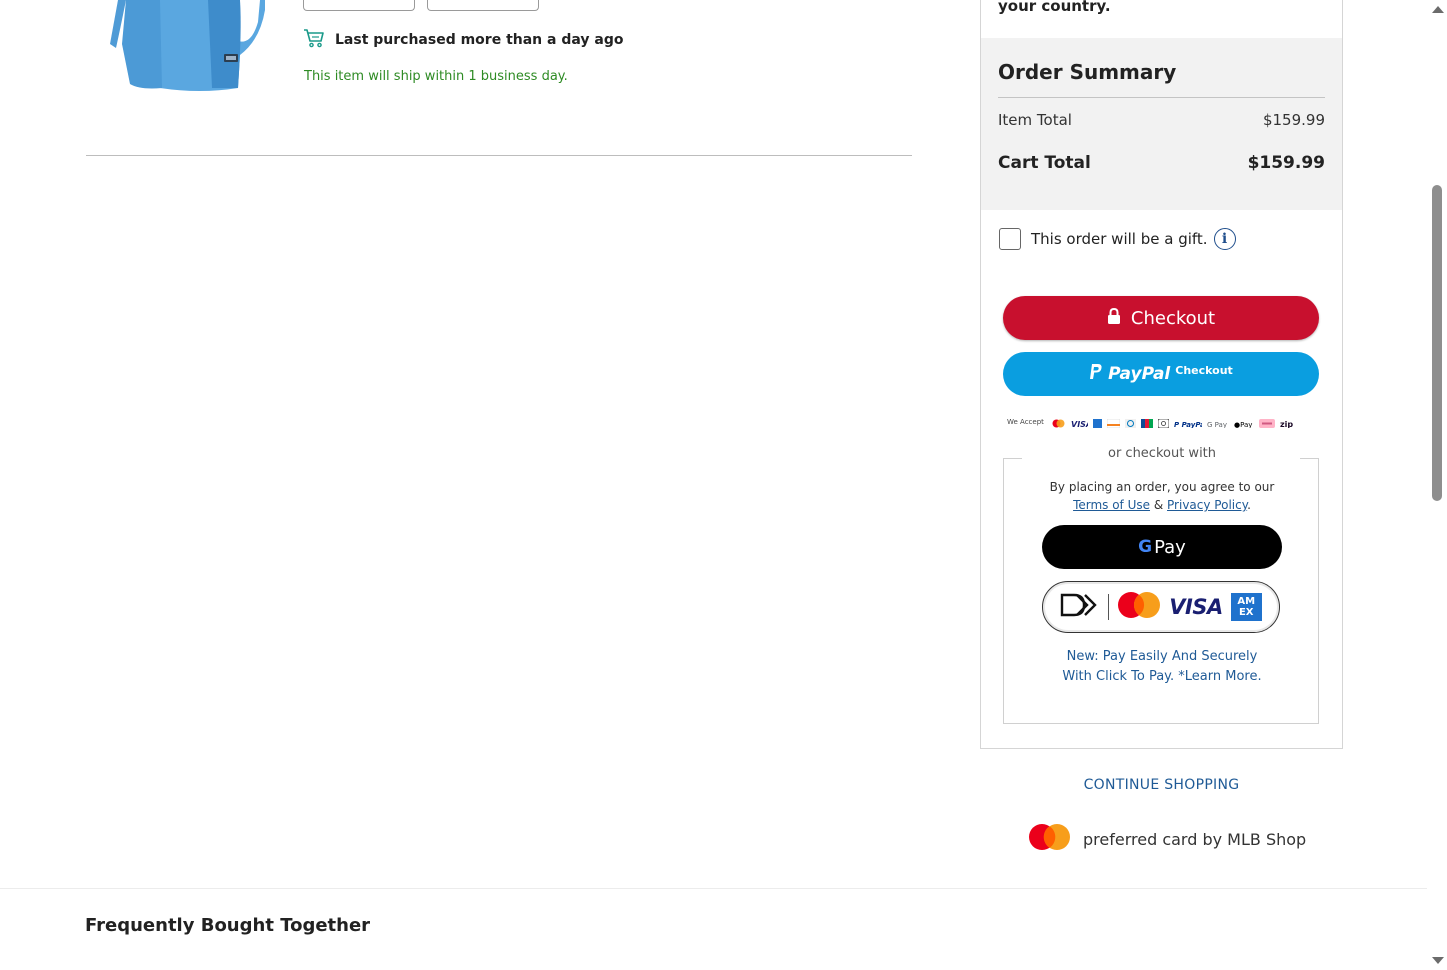 This screenshot has width=1447, height=970. I want to click on purchase-activity-text: Last purchased more than a day ago, so click(479, 40).